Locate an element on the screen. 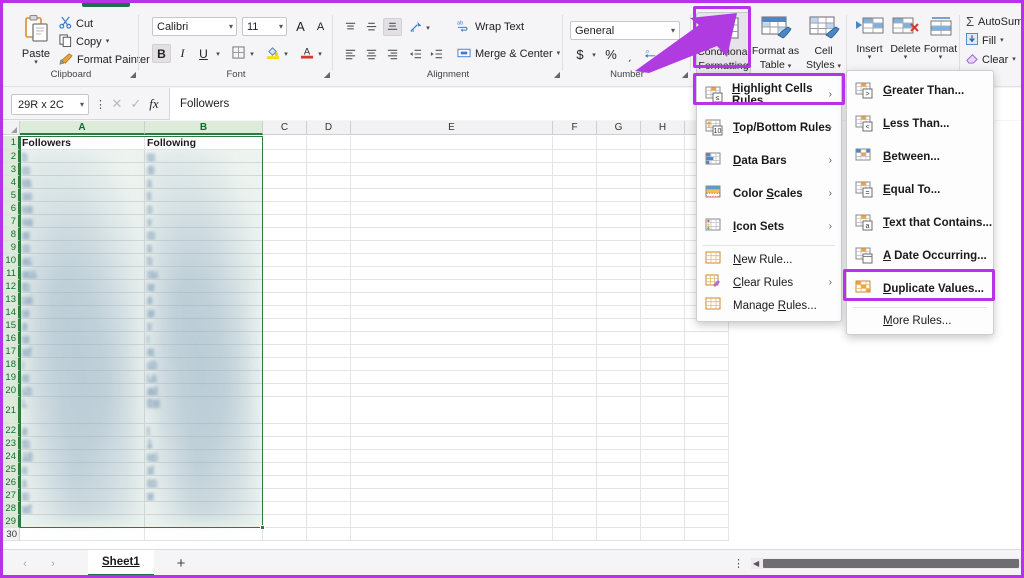  column-header-a: A is located at coordinates (82, 128).